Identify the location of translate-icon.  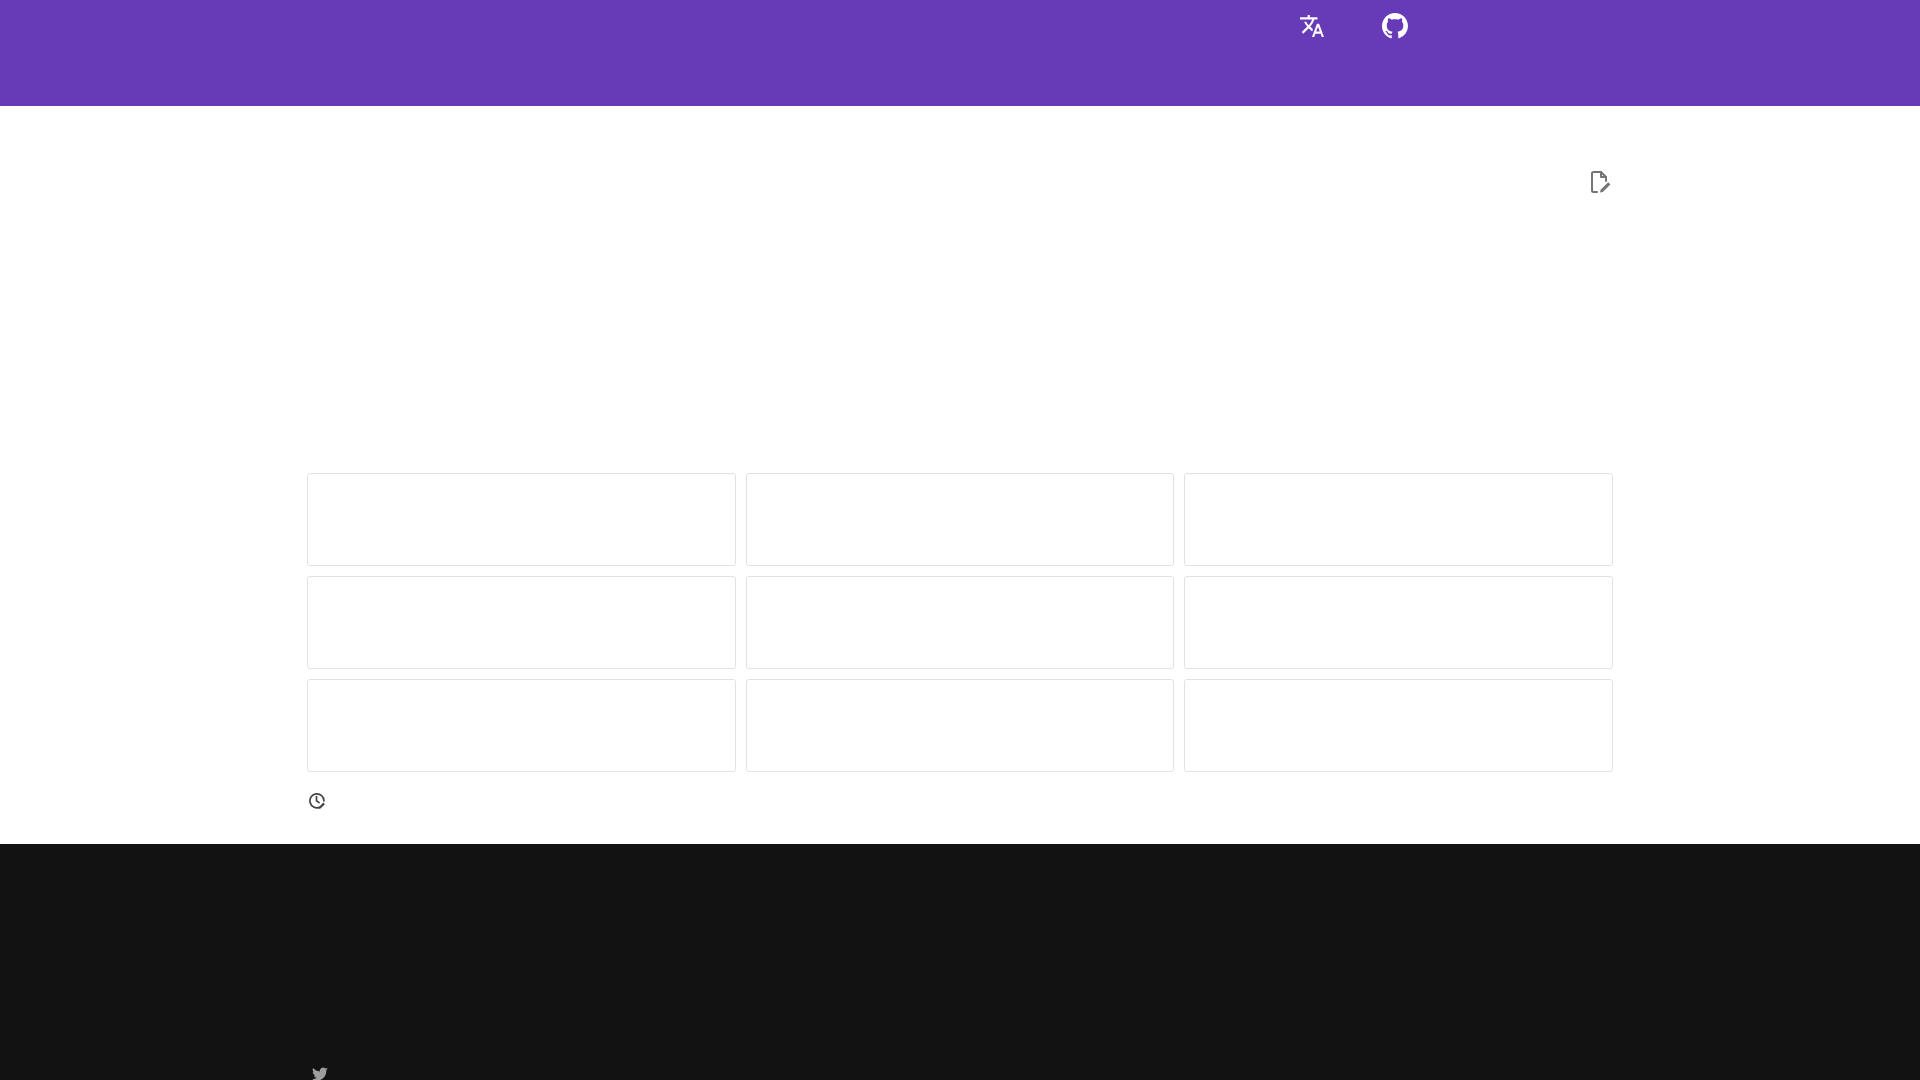
(1312, 26).